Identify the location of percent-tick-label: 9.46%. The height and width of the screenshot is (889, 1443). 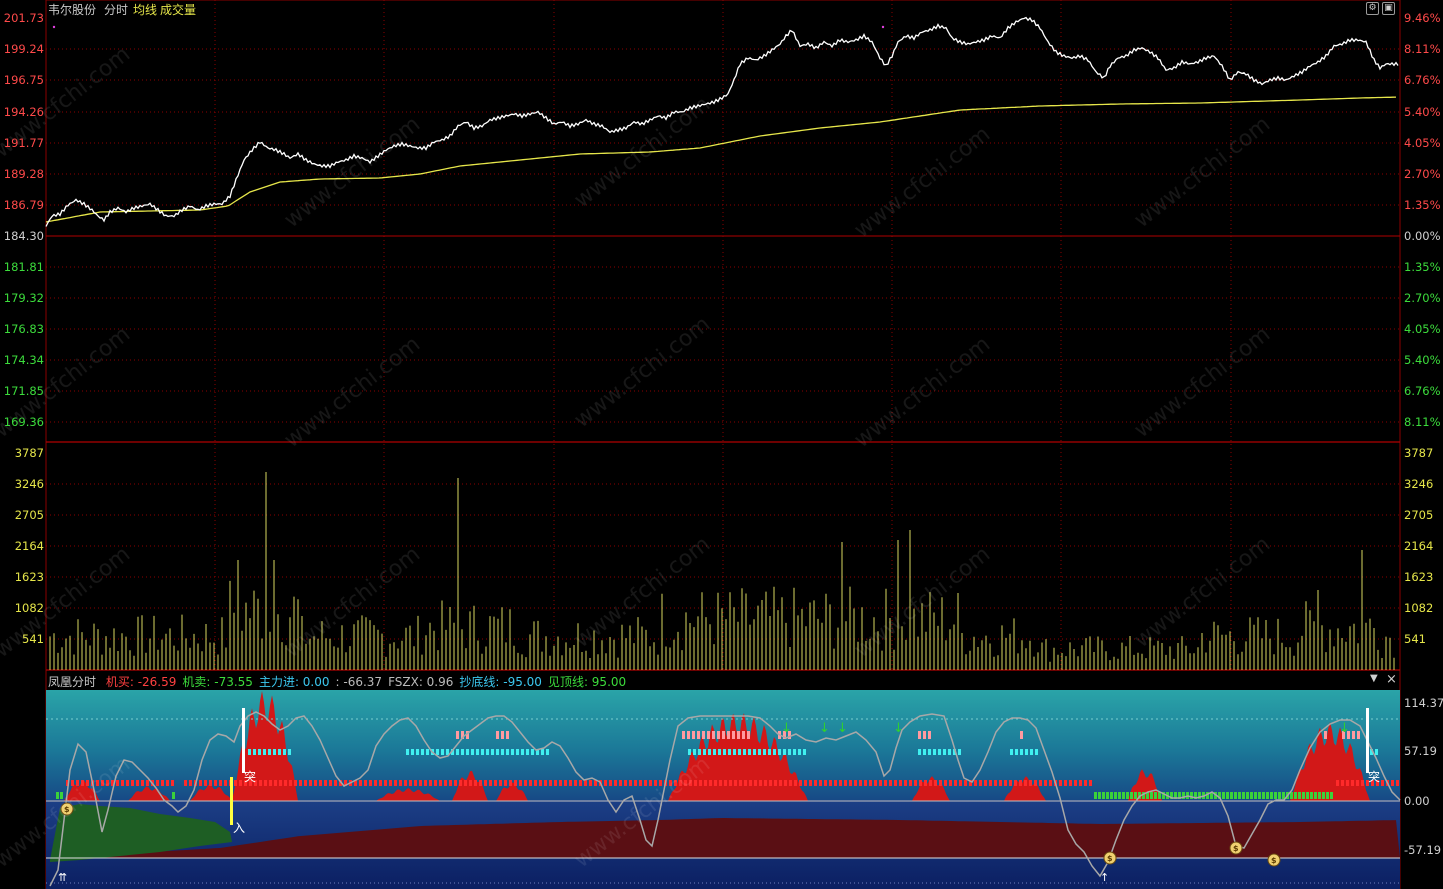
(1422, 18).